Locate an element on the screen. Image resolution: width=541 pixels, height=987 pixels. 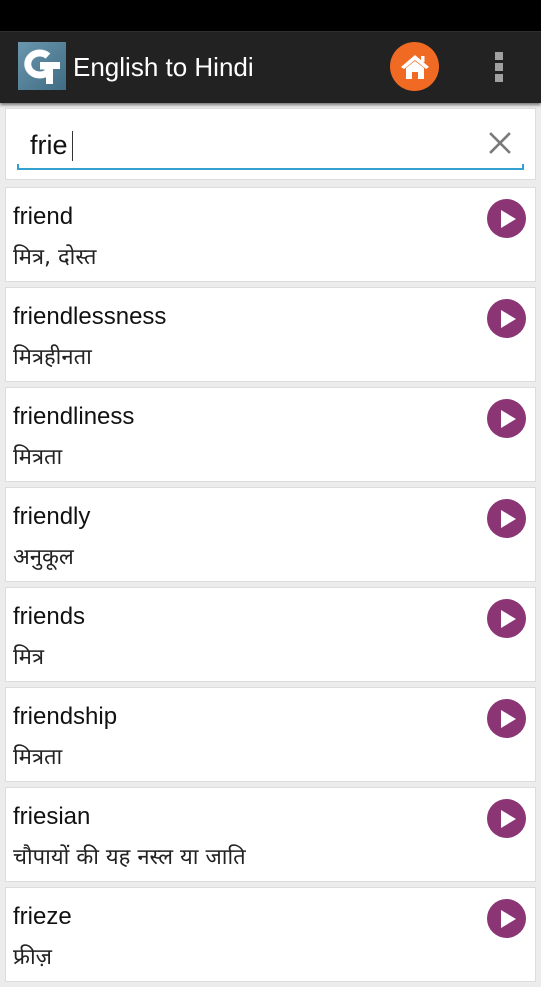
app-logo-icon is located at coordinates (42, 66).